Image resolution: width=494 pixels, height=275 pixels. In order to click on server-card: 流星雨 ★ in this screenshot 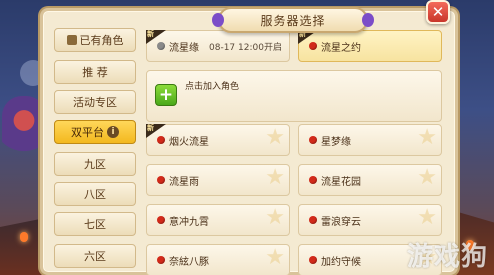, I will do `click(218, 180)`.